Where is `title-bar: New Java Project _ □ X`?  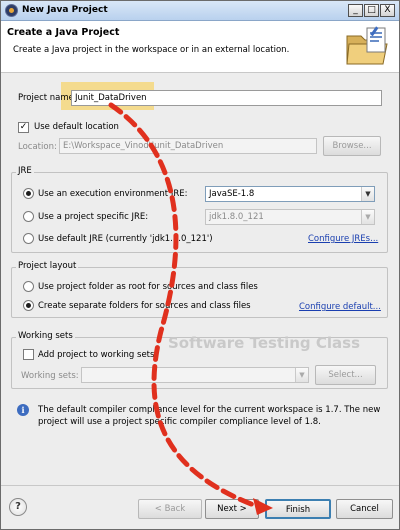
title-bar: New Java Project _ □ X is located at coordinates (200, 11).